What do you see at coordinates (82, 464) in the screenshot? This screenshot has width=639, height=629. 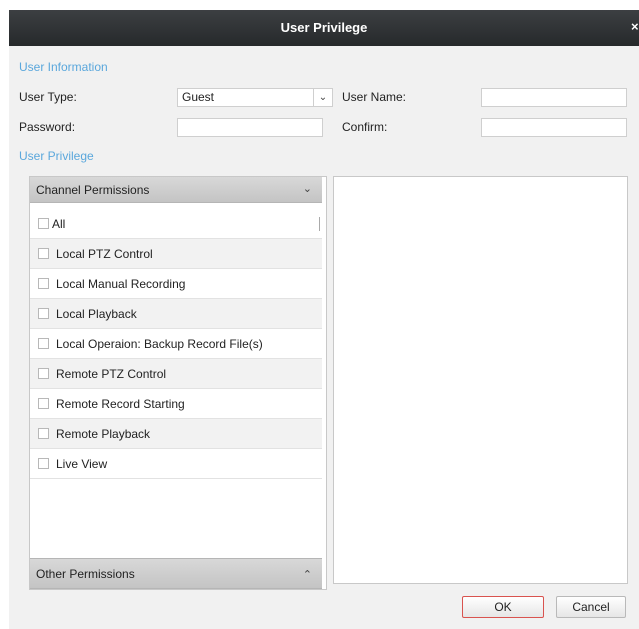 I see `permission-label: Live View` at bounding box center [82, 464].